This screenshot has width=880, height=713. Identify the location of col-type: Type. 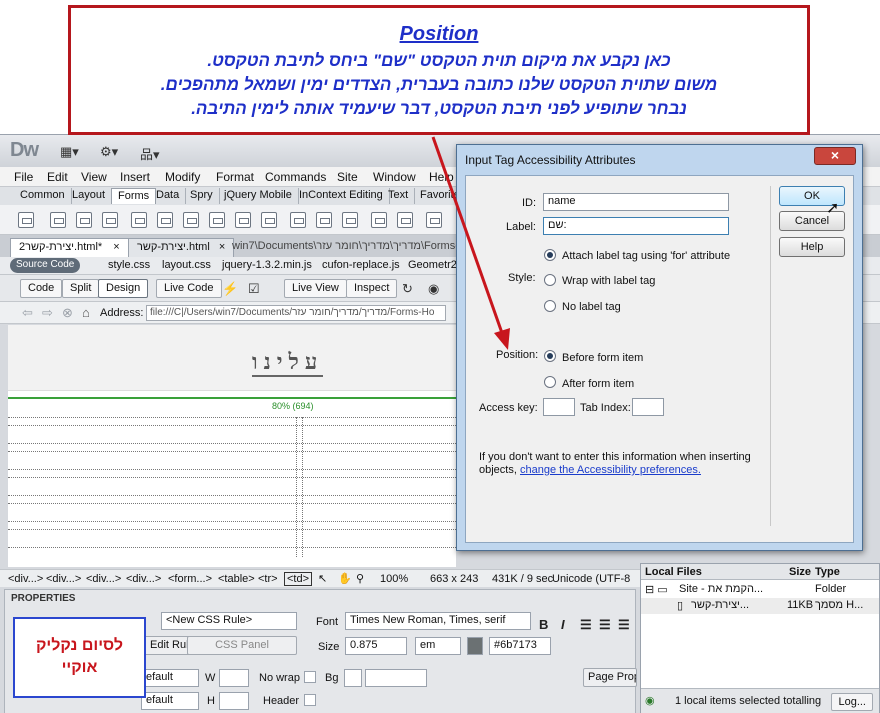
(827, 572).